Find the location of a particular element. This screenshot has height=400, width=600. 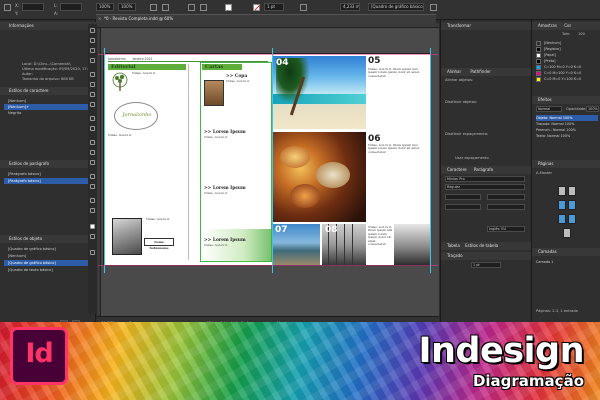

screen-mode-icon is located at coordinates (92, 252).